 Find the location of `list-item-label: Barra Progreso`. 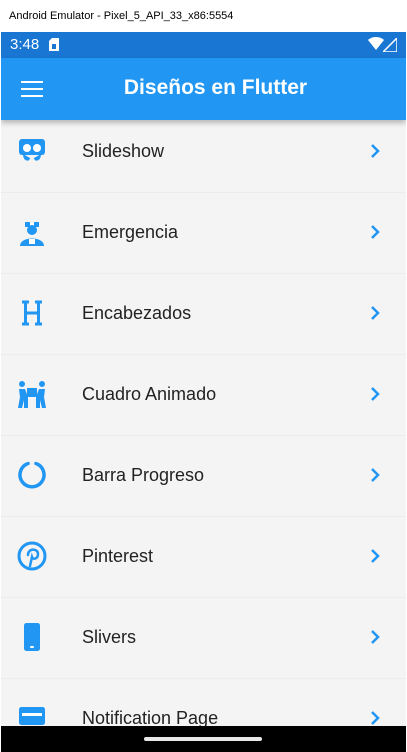

list-item-label: Barra Progreso is located at coordinates (143, 475).